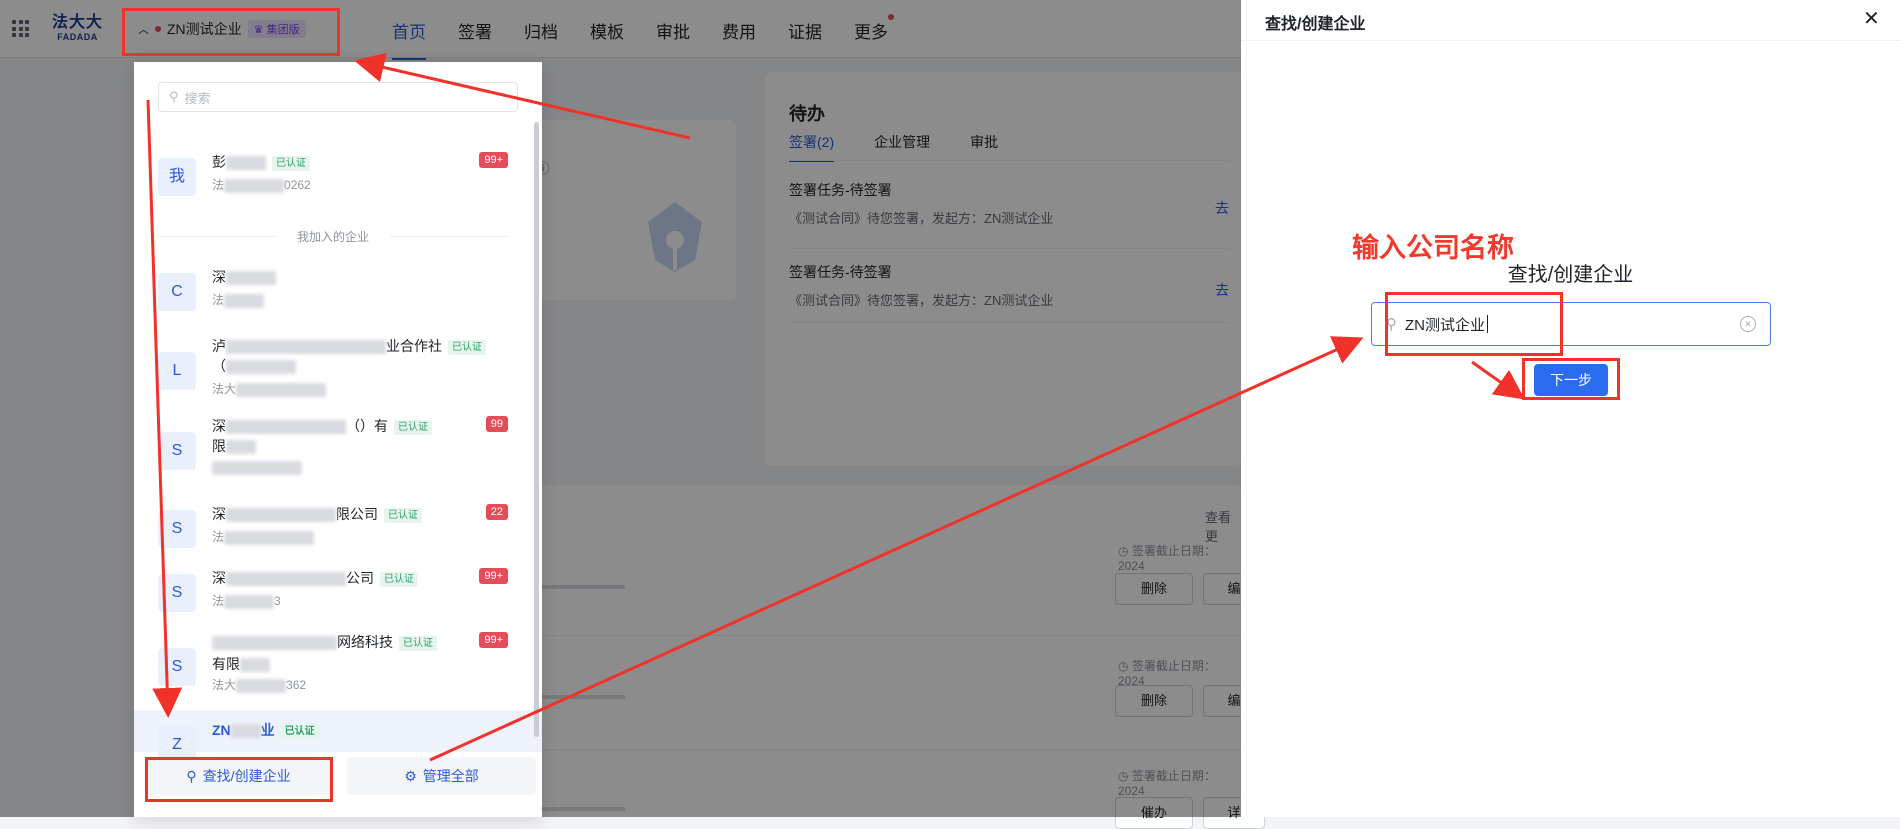 Image resolution: width=1900 pixels, height=829 pixels. I want to click on clear-icon: ✕, so click(1748, 324).